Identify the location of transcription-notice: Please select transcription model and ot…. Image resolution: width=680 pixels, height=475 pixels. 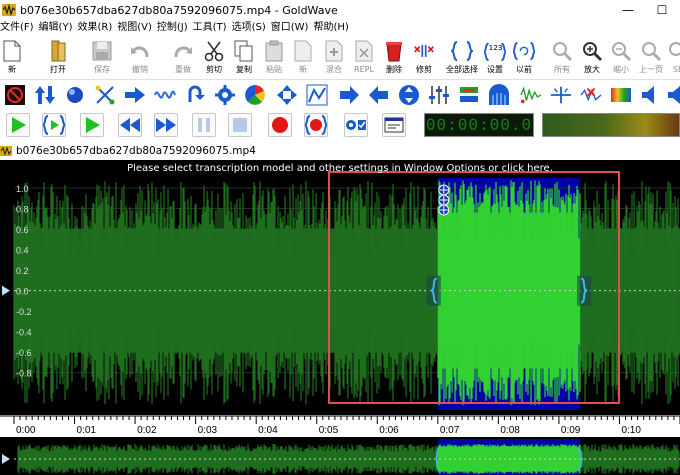
(340, 169).